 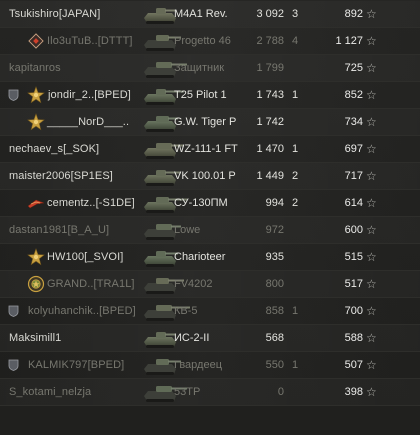 I want to click on player-name: jondir_2..[BPED], so click(x=89, y=95).